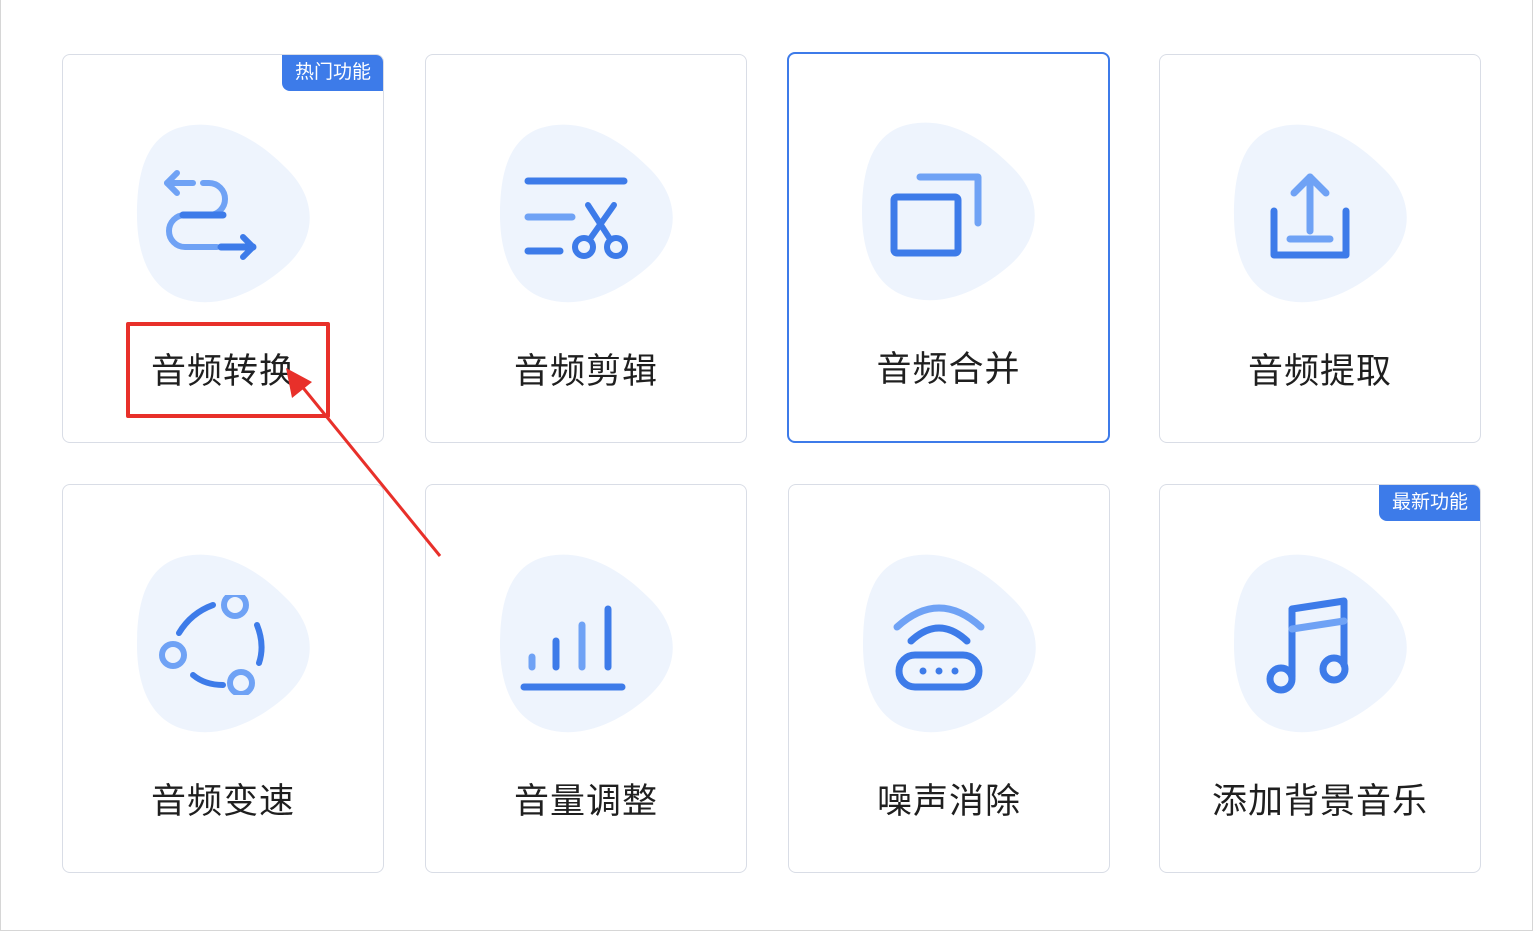 The width and height of the screenshot is (1536, 934). I want to click on feature-label: 添加背景音乐, so click(1319, 802).